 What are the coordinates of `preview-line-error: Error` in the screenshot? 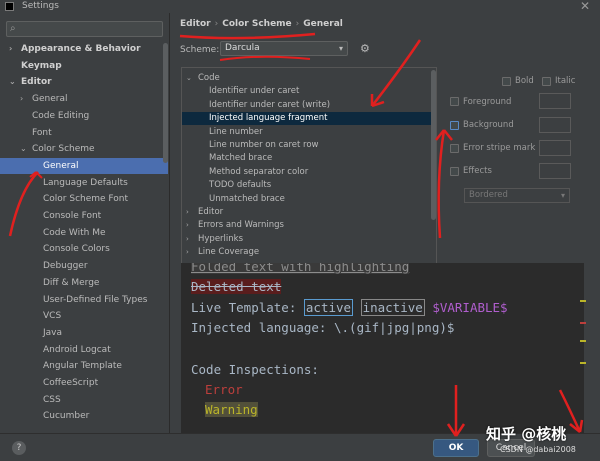 It's located at (224, 390).